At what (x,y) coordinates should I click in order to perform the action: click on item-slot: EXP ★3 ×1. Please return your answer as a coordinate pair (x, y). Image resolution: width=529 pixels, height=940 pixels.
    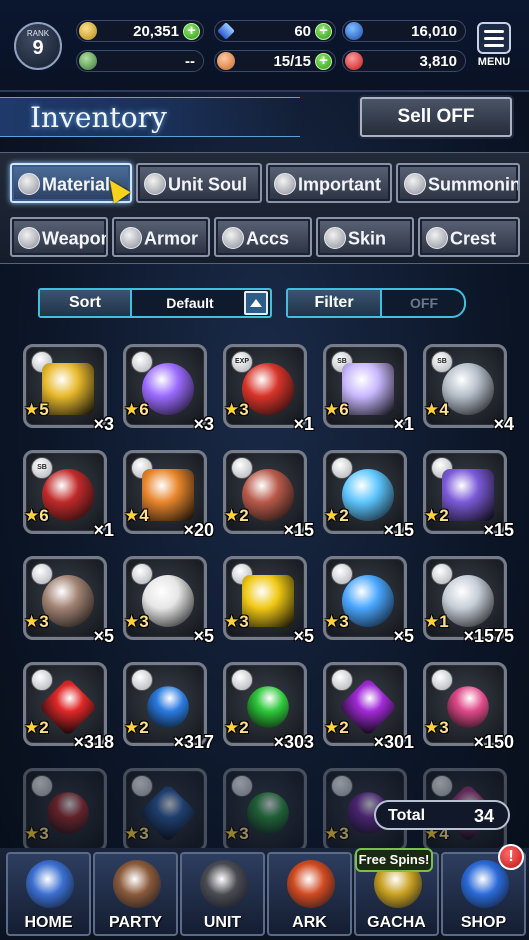
    Looking at the image, I should click on (270, 395).